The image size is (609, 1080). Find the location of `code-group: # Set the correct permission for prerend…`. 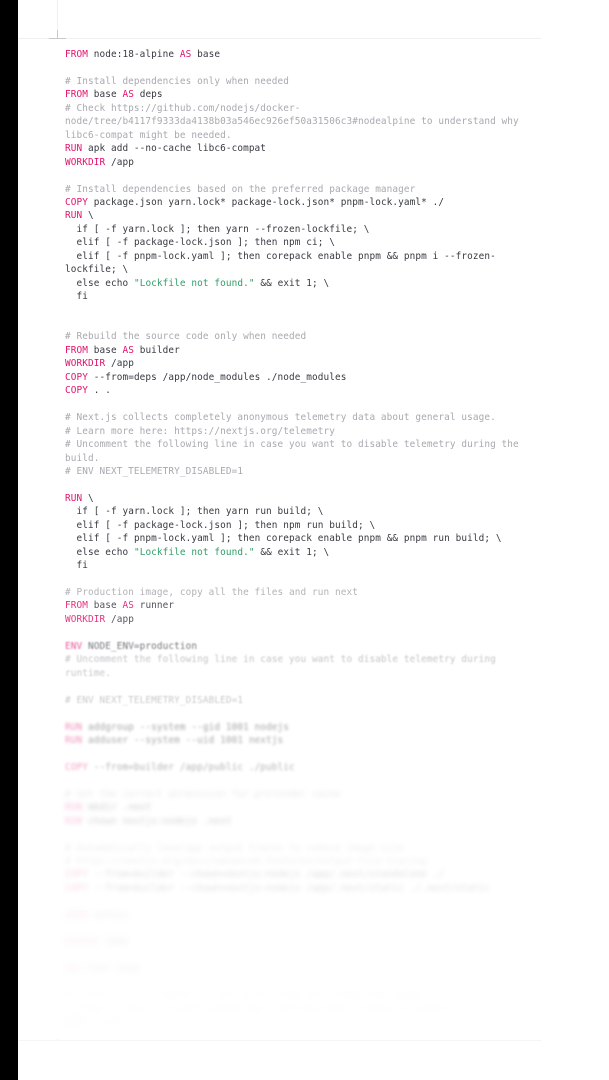

code-group: # Set the correct permission for prerend… is located at coordinates (300, 848).